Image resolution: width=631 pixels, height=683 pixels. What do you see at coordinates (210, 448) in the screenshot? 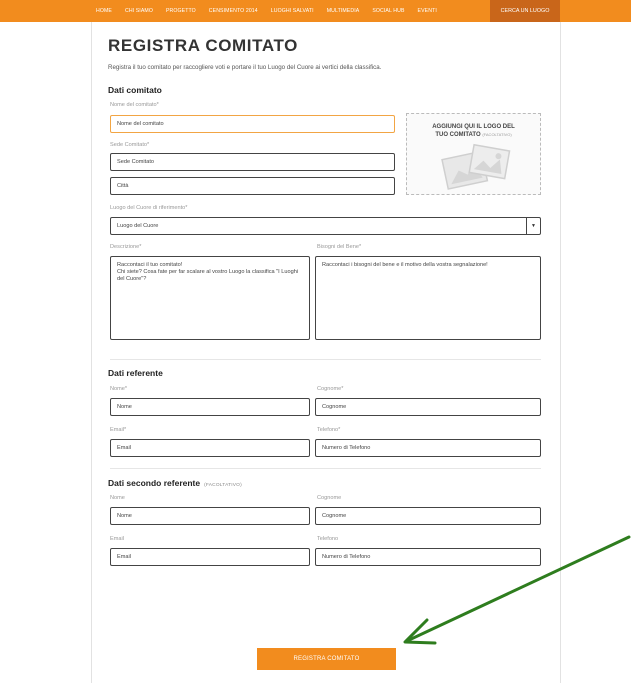
I see `contact-email-input: Email` at bounding box center [210, 448].